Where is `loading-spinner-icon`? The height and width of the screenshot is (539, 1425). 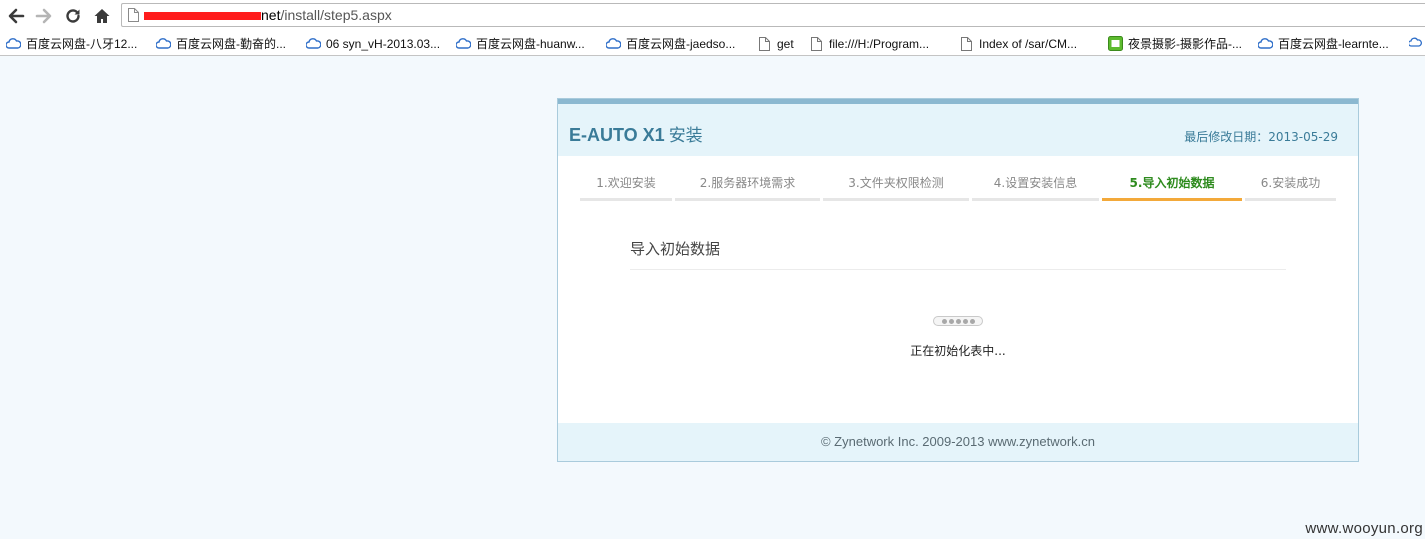 loading-spinner-icon is located at coordinates (958, 321).